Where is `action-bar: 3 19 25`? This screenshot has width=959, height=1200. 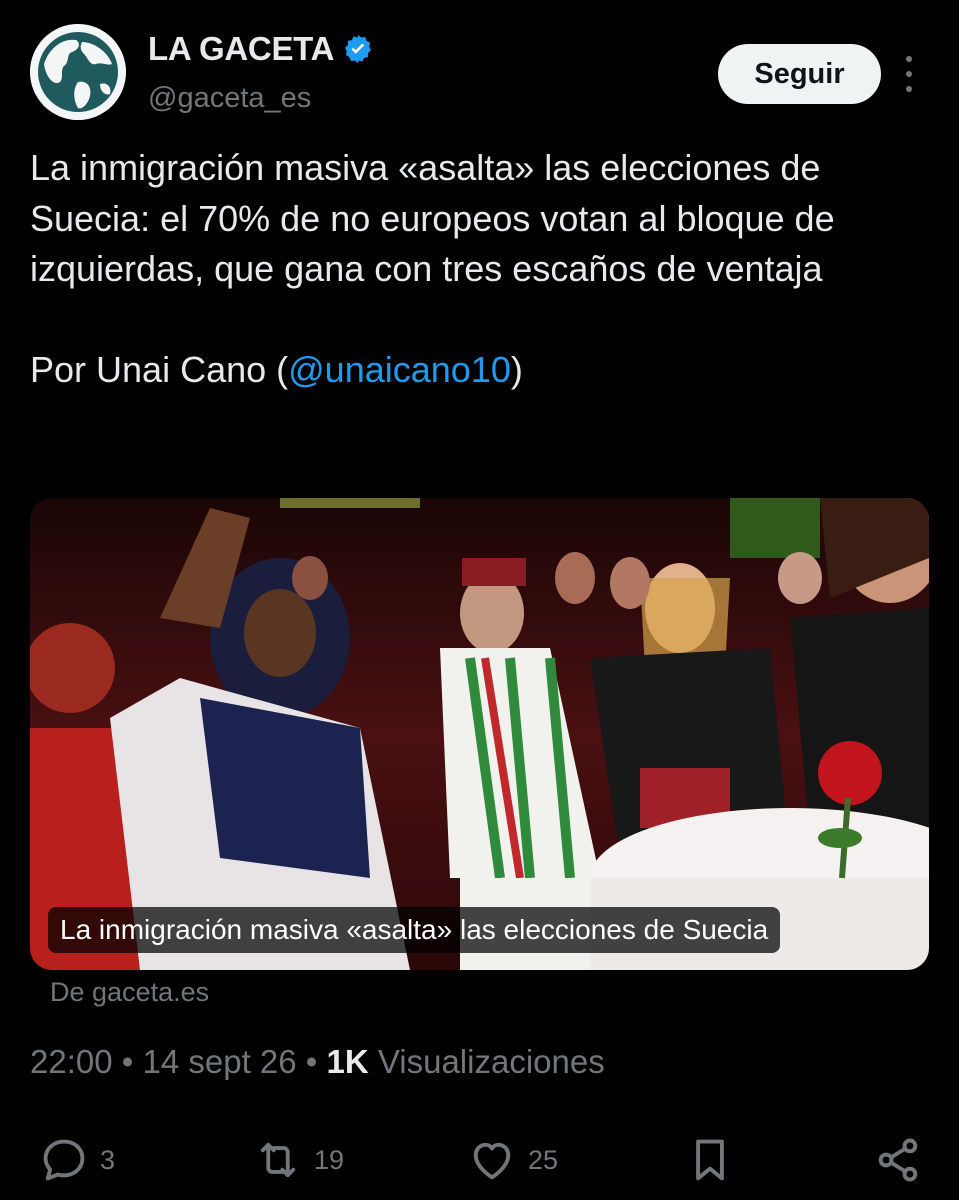 action-bar: 3 19 25 is located at coordinates (479, 1160).